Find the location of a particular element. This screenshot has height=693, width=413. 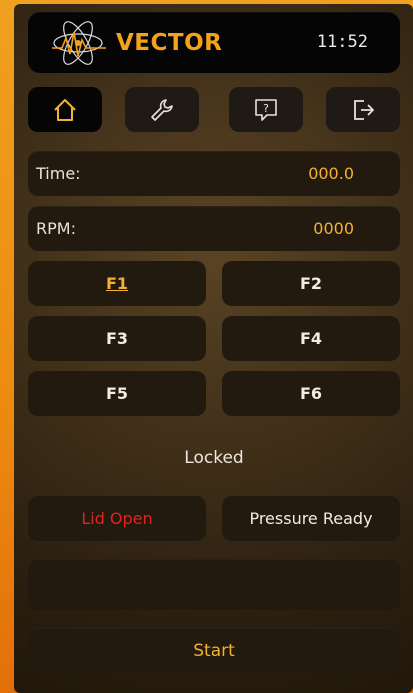

logout-button is located at coordinates (363, 109).